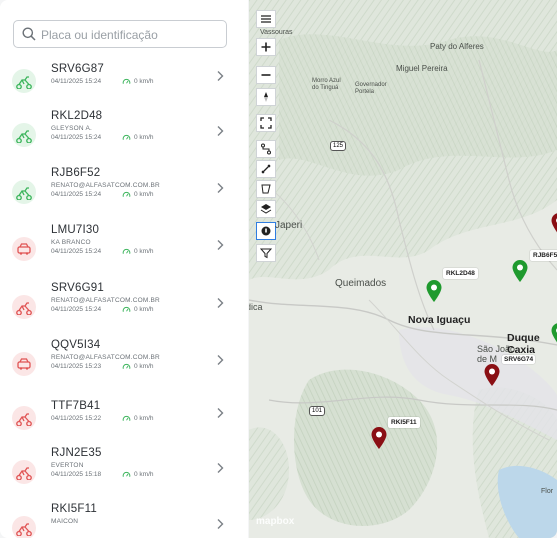 Image resolution: width=557 pixels, height=538 pixels. What do you see at coordinates (77, 69) in the screenshot?
I see `vehicle-plate: SRV6G87` at bounding box center [77, 69].